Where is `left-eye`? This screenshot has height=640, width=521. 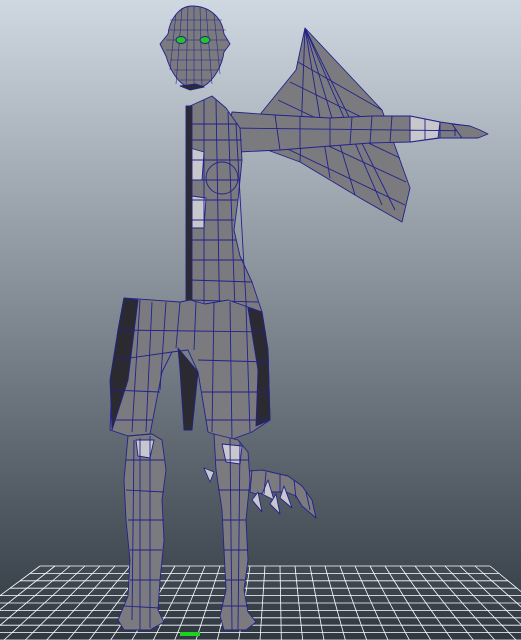
left-eye is located at coordinates (181, 40).